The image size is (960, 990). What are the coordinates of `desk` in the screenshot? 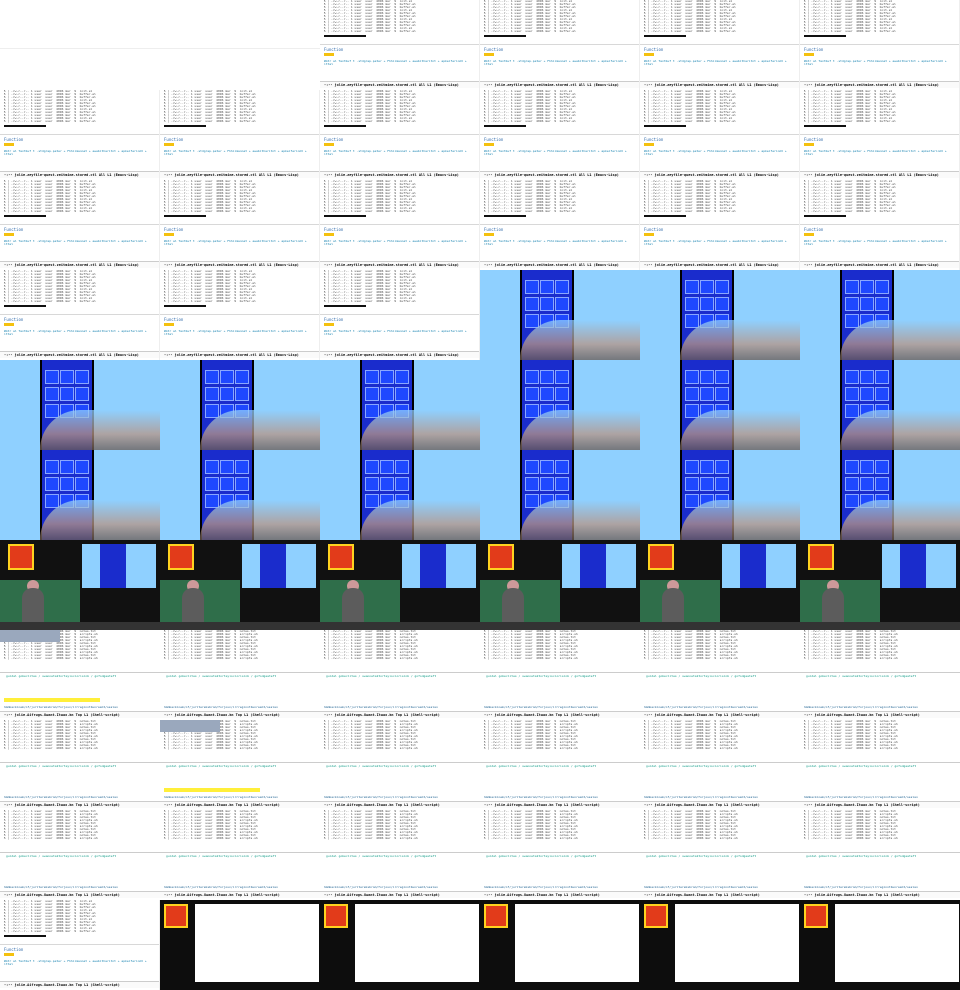 It's located at (880, 626).